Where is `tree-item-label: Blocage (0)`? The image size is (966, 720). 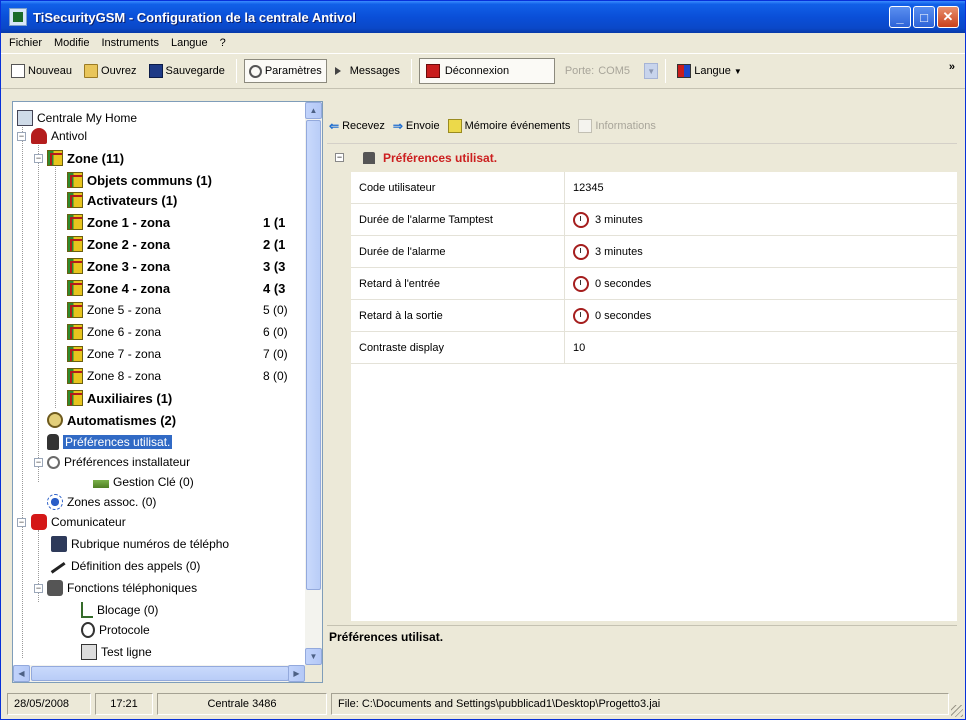 tree-item-label: Blocage (0) is located at coordinates (128, 610).